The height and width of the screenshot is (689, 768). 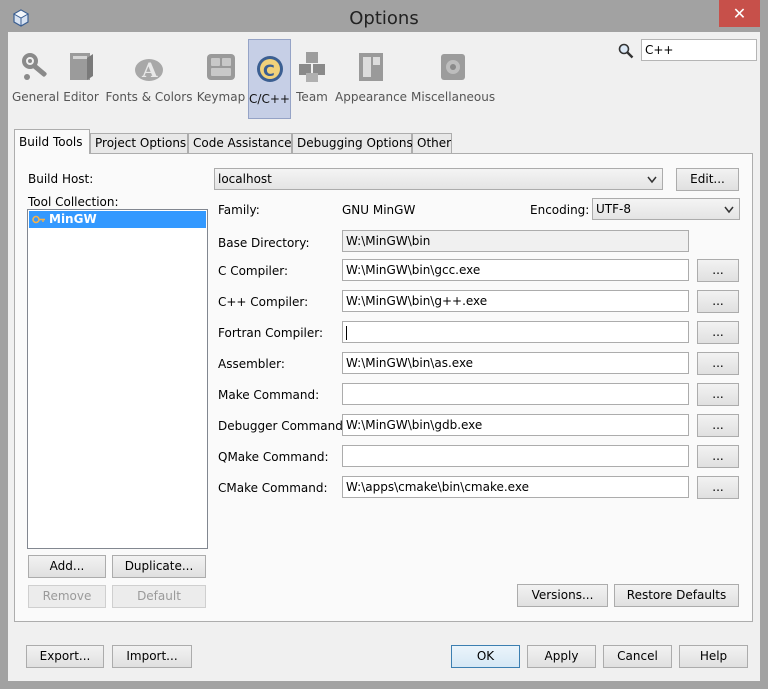 I want to click on tool-collection-list: MinGW, so click(x=117, y=379).